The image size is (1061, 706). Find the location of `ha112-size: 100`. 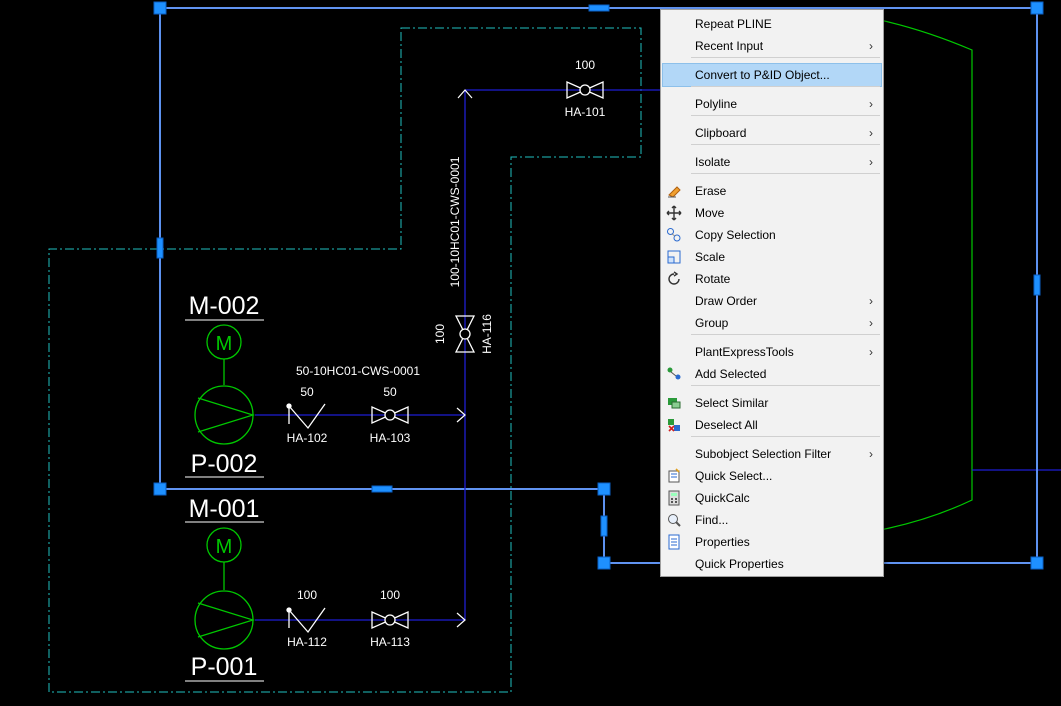

ha112-size: 100 is located at coordinates (307, 595).